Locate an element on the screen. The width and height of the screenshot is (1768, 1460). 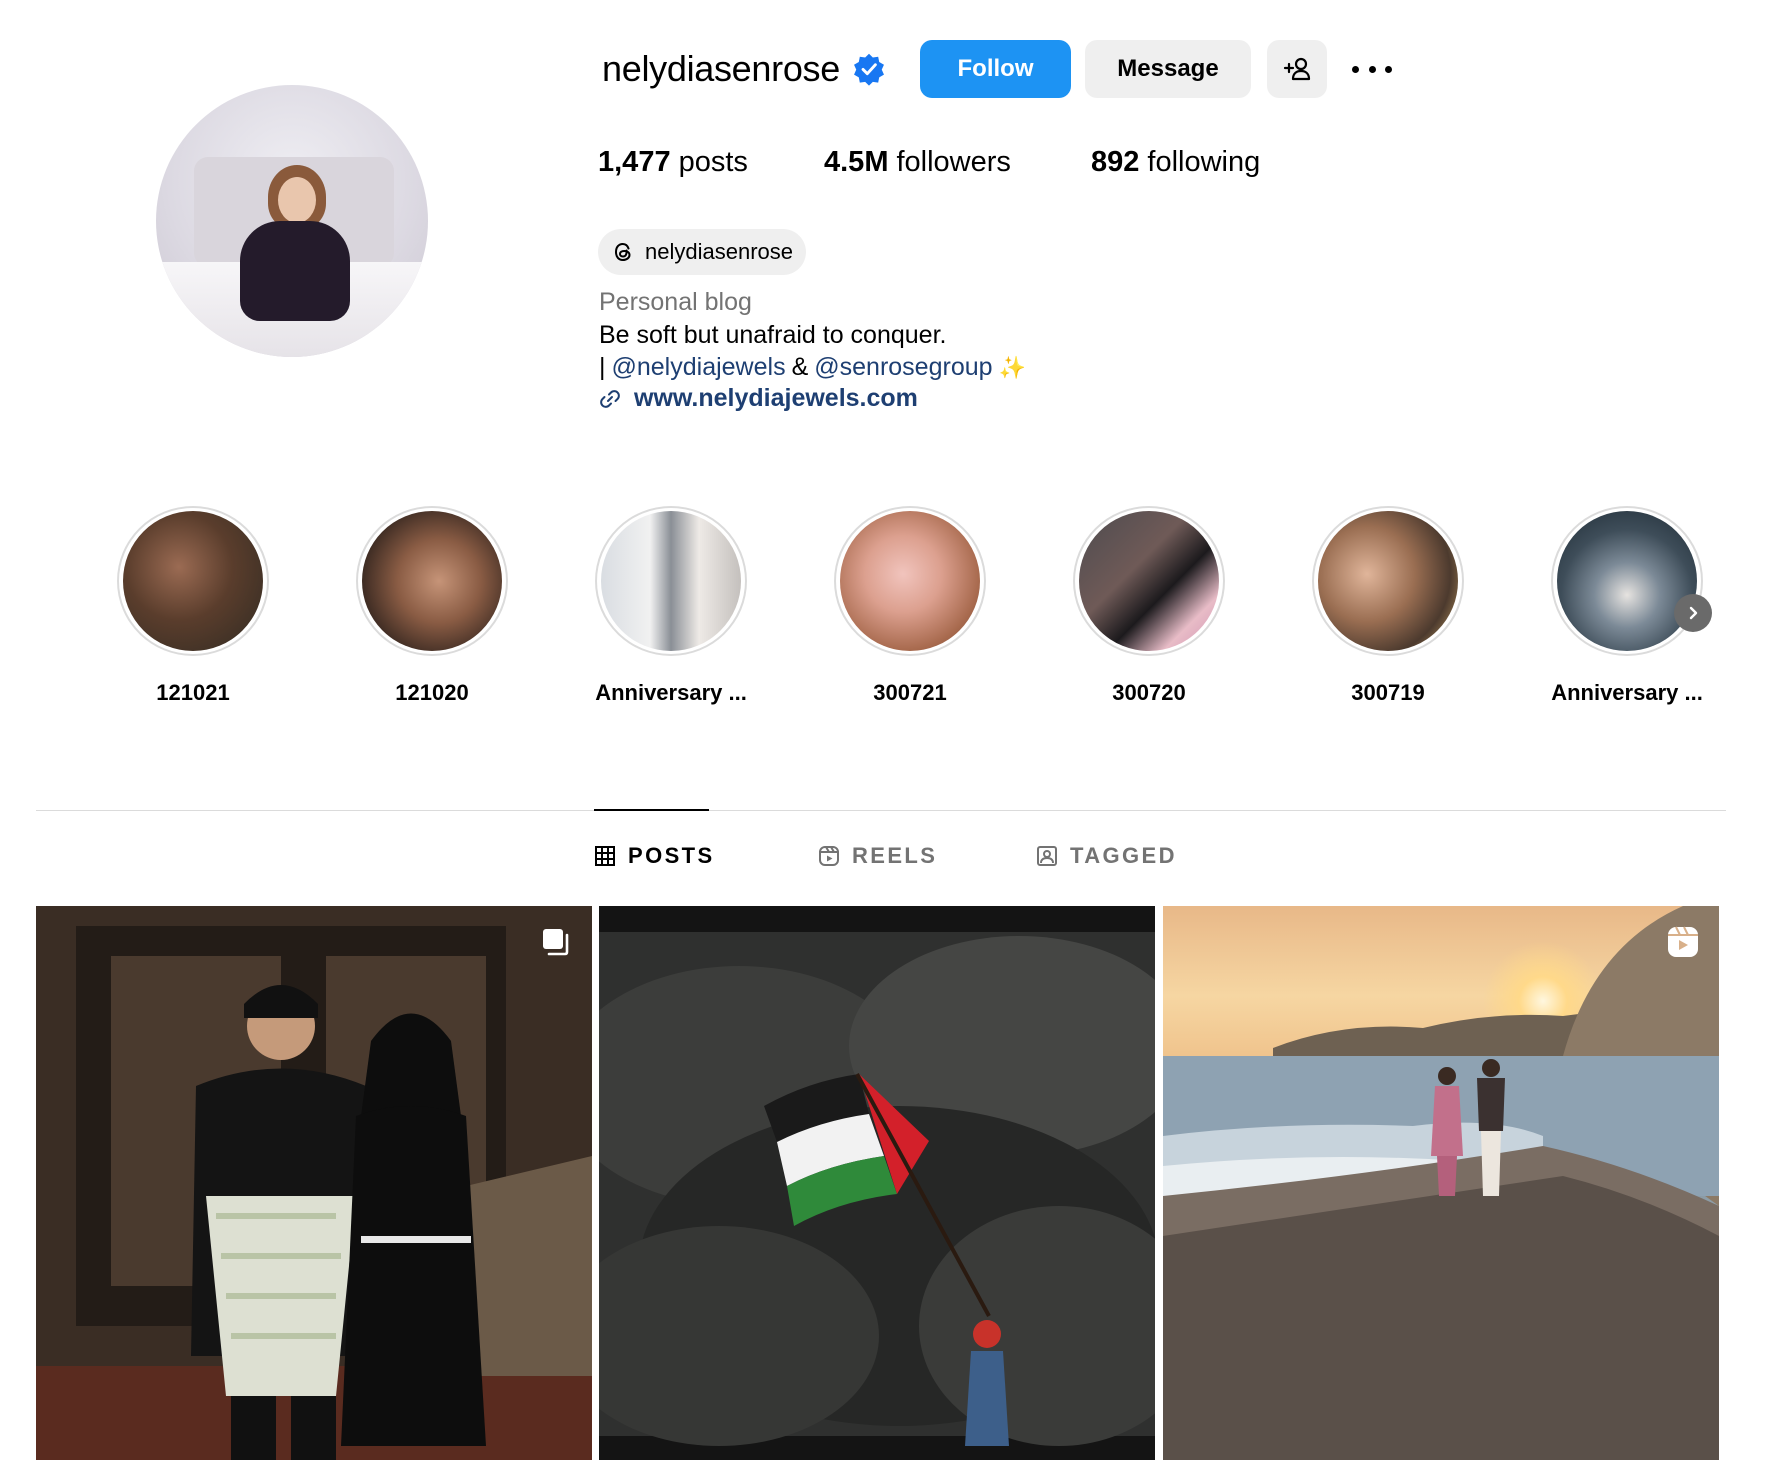
highlight-label: 121021 is located at coordinates (193, 692).